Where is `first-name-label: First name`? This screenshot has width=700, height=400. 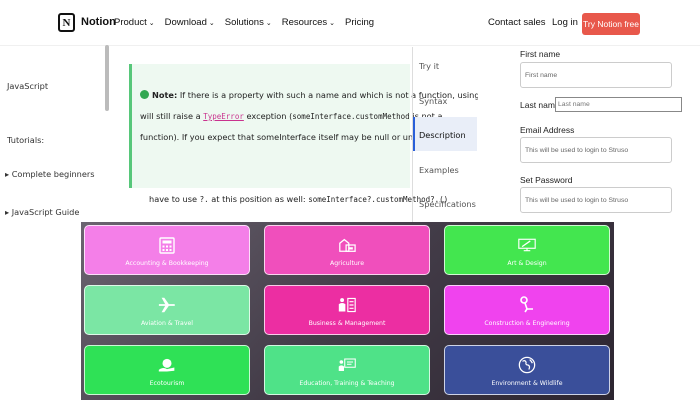
first-name-label: First name is located at coordinates (540, 54).